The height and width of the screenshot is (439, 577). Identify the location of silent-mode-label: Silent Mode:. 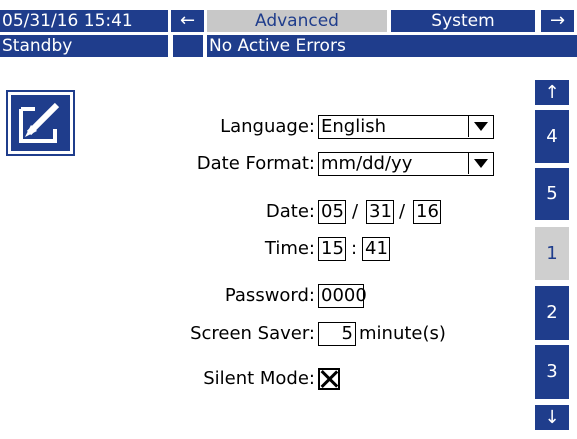
(259, 378).